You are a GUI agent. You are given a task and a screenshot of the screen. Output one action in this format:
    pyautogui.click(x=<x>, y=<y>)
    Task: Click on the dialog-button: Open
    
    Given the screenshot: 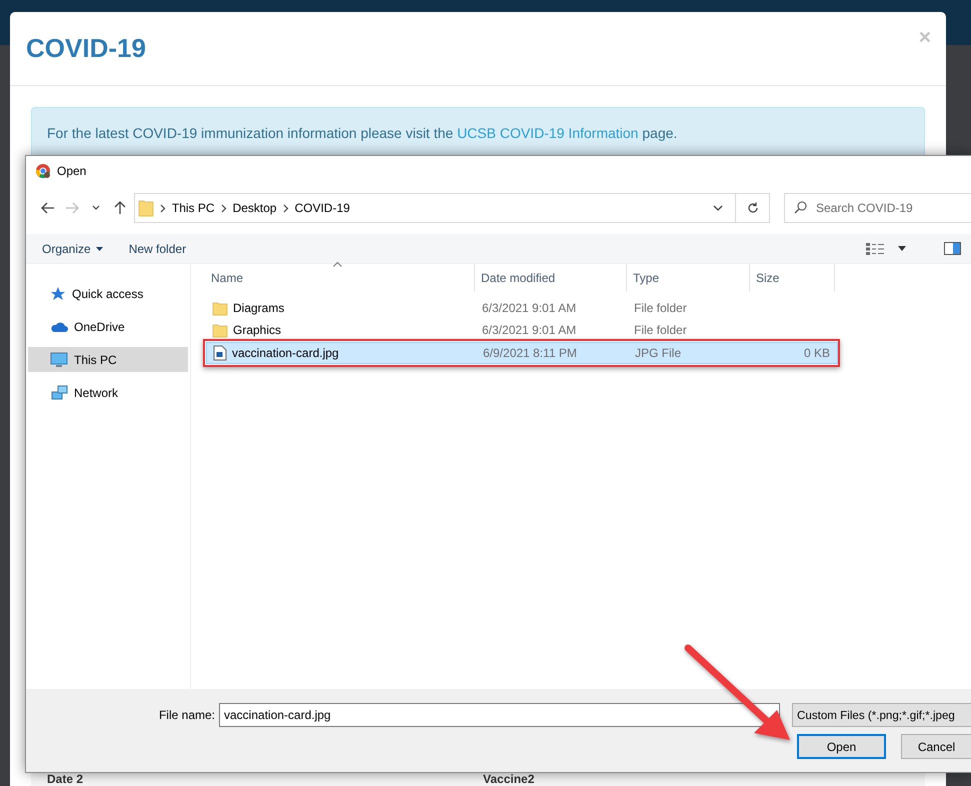 What is the action you would take?
    pyautogui.click(x=841, y=746)
    